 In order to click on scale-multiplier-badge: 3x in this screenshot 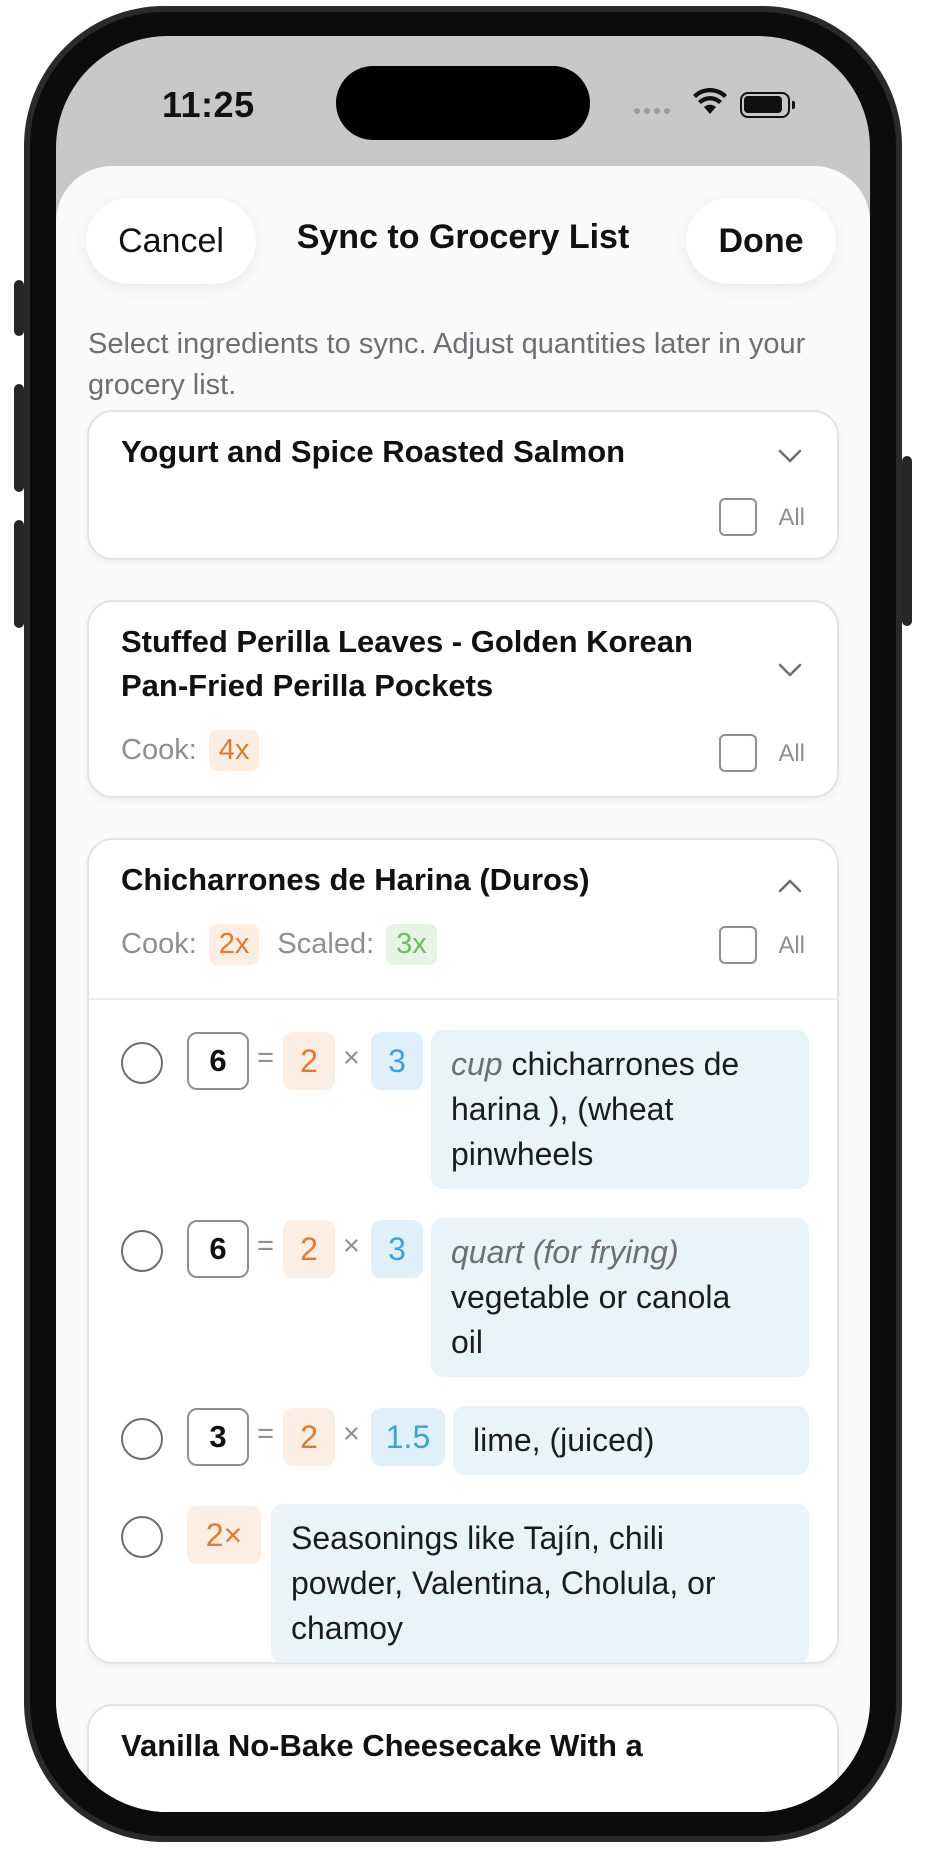, I will do `click(411, 944)`.